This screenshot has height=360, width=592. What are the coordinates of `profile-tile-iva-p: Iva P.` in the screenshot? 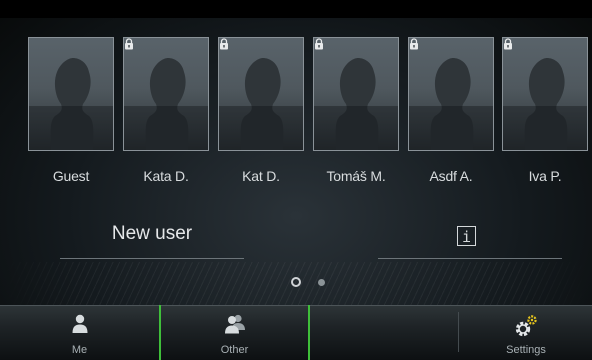 It's located at (545, 110).